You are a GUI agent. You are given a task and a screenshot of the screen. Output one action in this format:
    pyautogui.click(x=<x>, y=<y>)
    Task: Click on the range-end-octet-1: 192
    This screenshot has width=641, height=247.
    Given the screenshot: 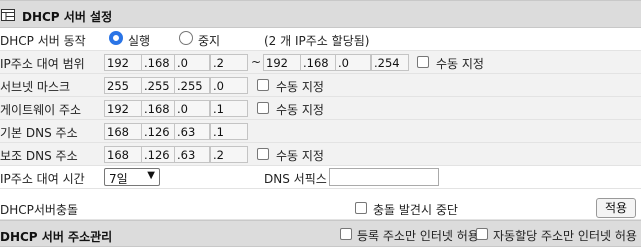 What is the action you would take?
    pyautogui.click(x=283, y=62)
    